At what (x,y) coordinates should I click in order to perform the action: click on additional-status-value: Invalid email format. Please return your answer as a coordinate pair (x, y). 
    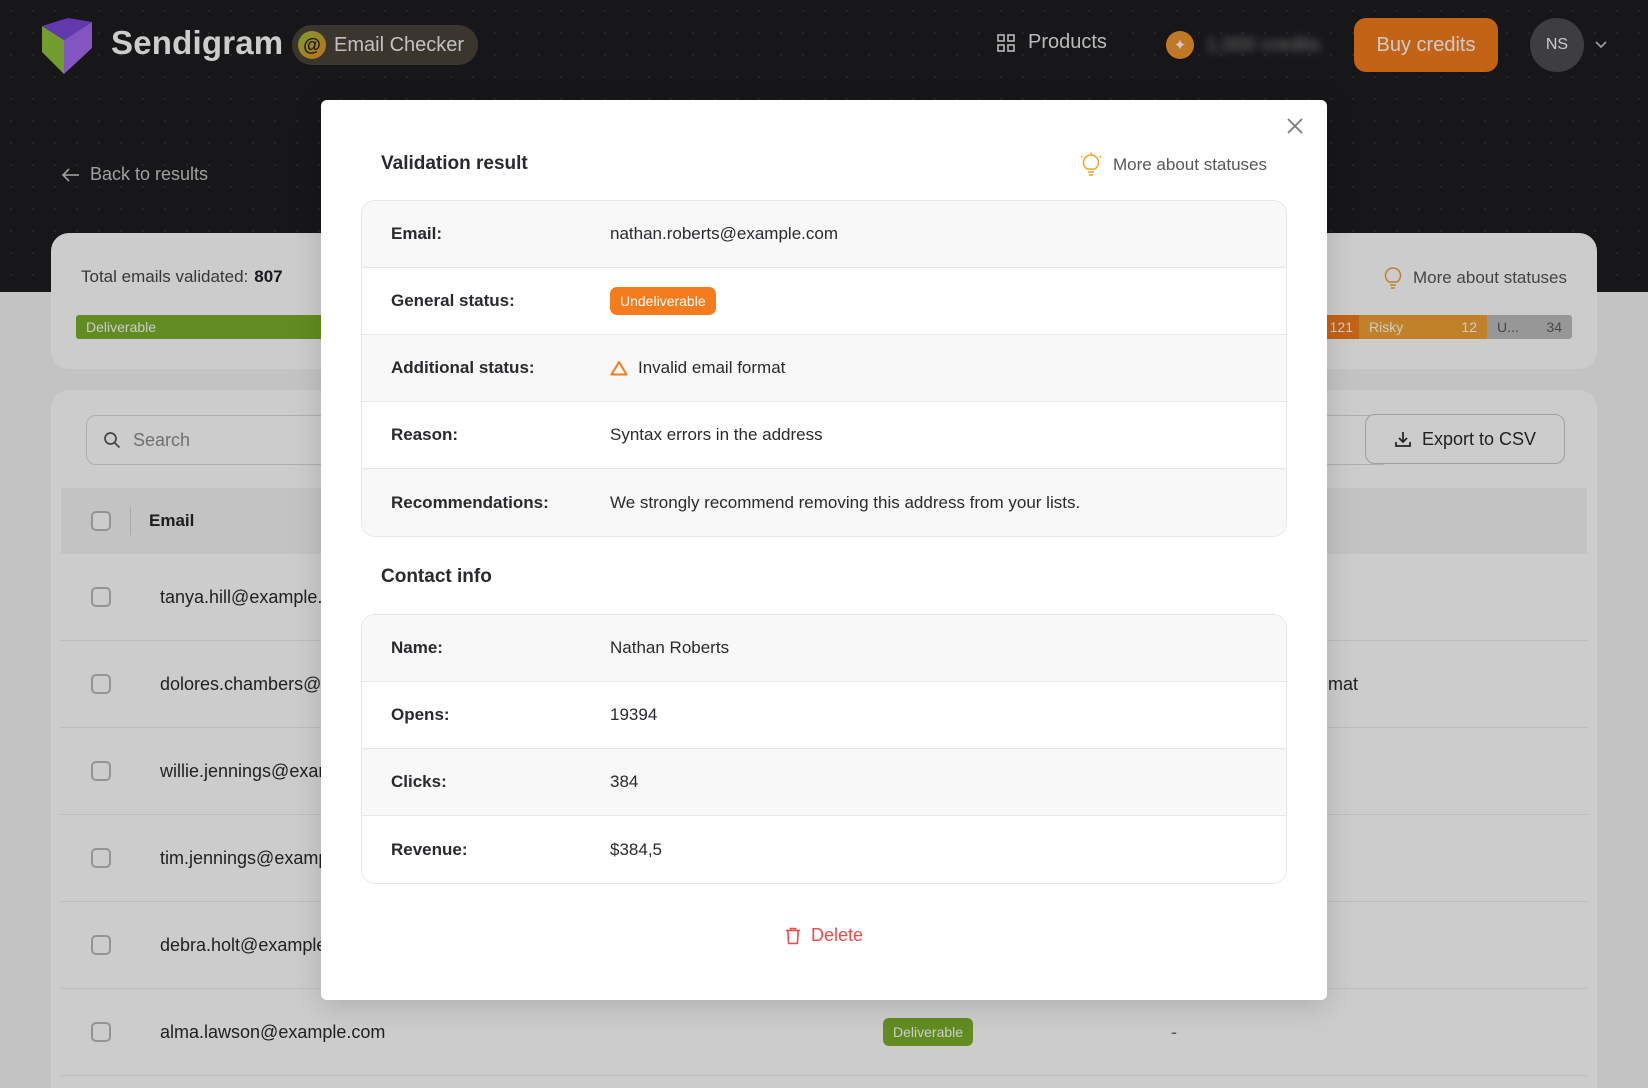
    Looking at the image, I should click on (712, 367).